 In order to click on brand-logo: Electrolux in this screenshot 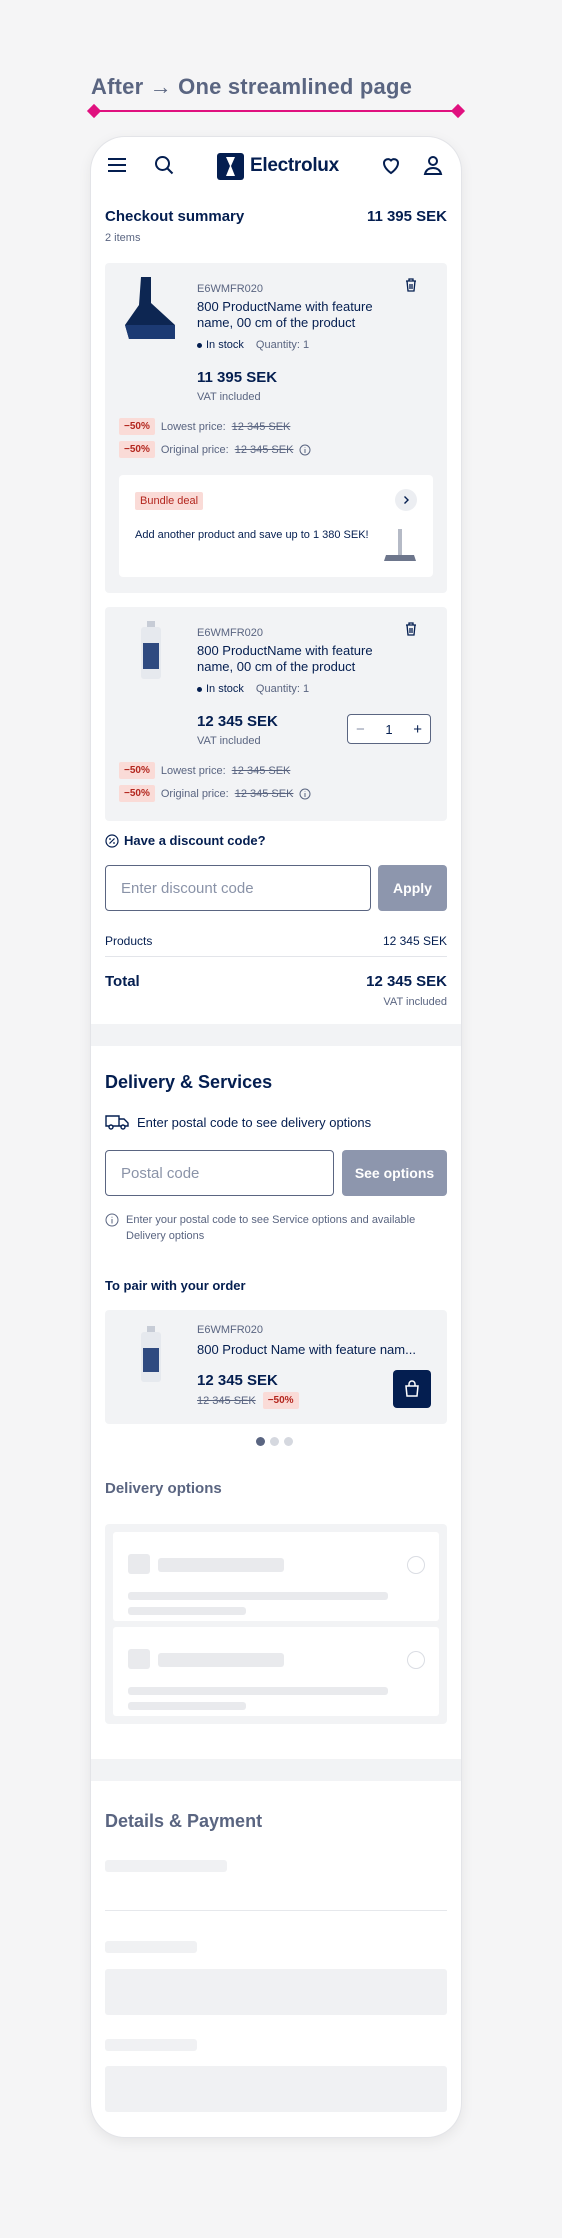, I will do `click(278, 166)`.